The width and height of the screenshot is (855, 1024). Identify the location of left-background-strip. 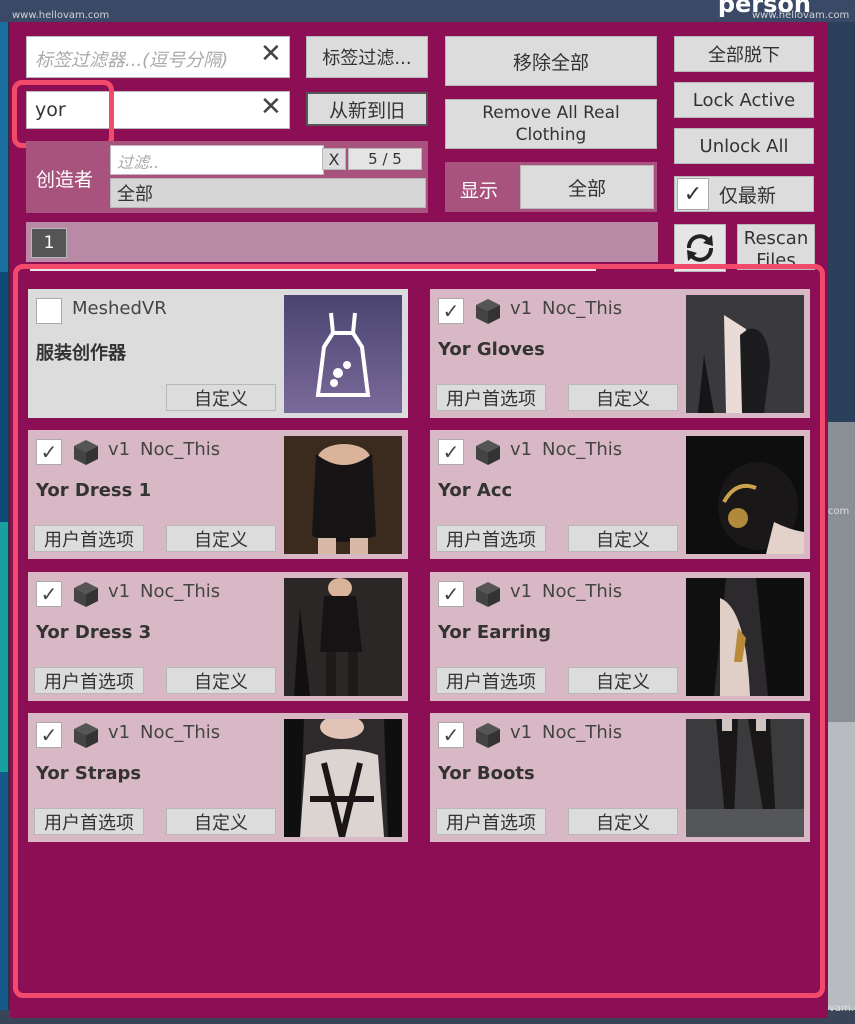
(4, 522).